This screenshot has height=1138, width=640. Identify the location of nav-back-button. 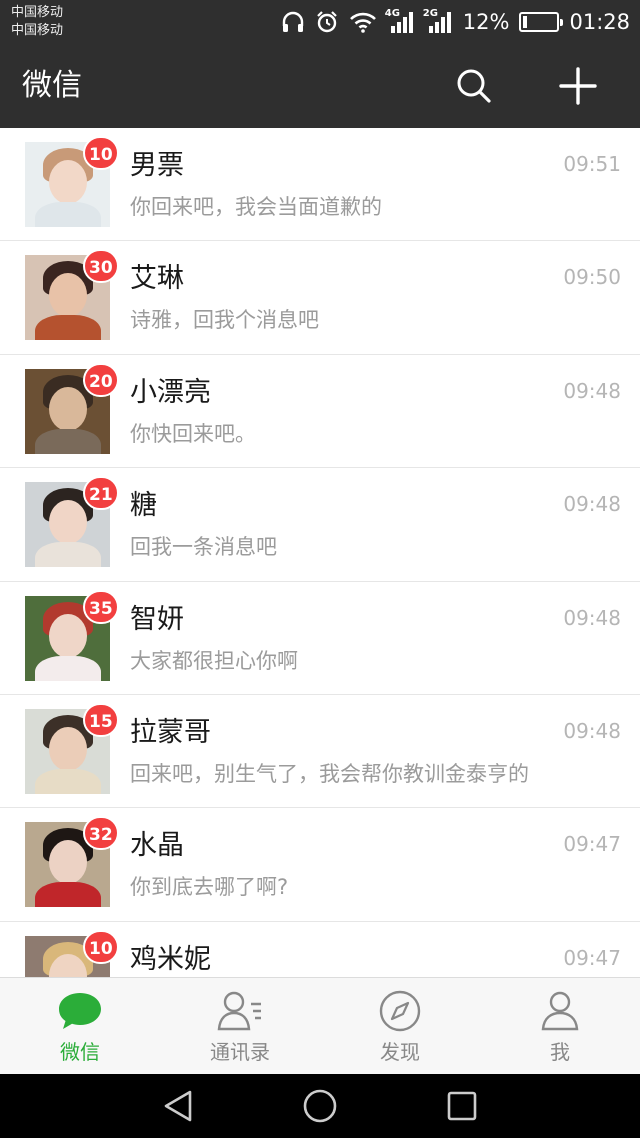
(178, 1106).